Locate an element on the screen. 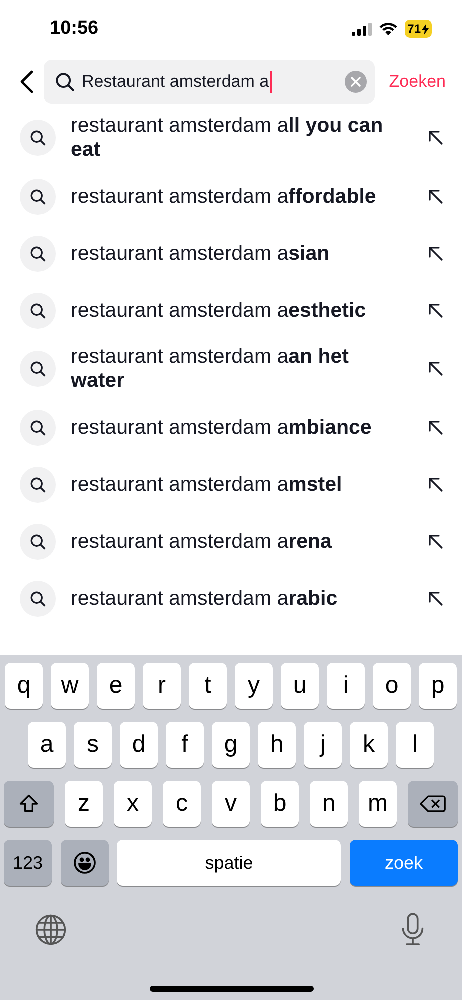 The width and height of the screenshot is (462, 1000). clock-time: 10:56 is located at coordinates (74, 29).